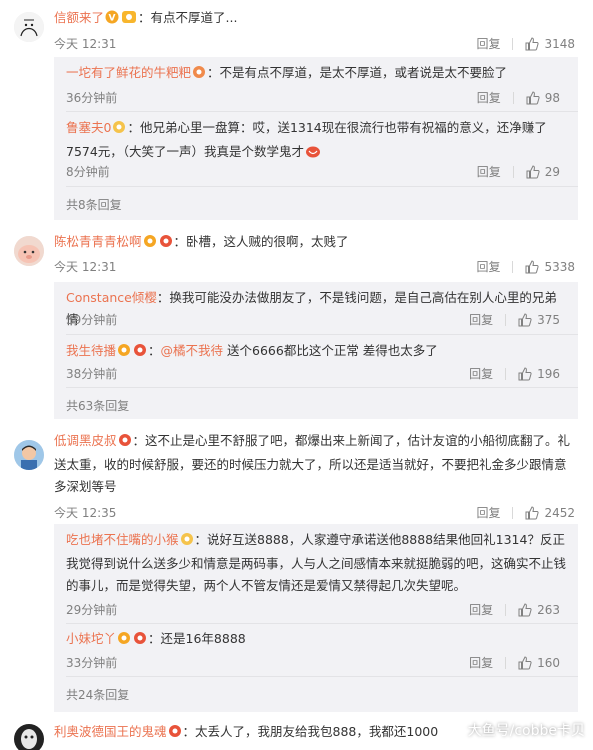 This screenshot has height=750, width=593. I want to click on like-button: 2452, so click(550, 513).